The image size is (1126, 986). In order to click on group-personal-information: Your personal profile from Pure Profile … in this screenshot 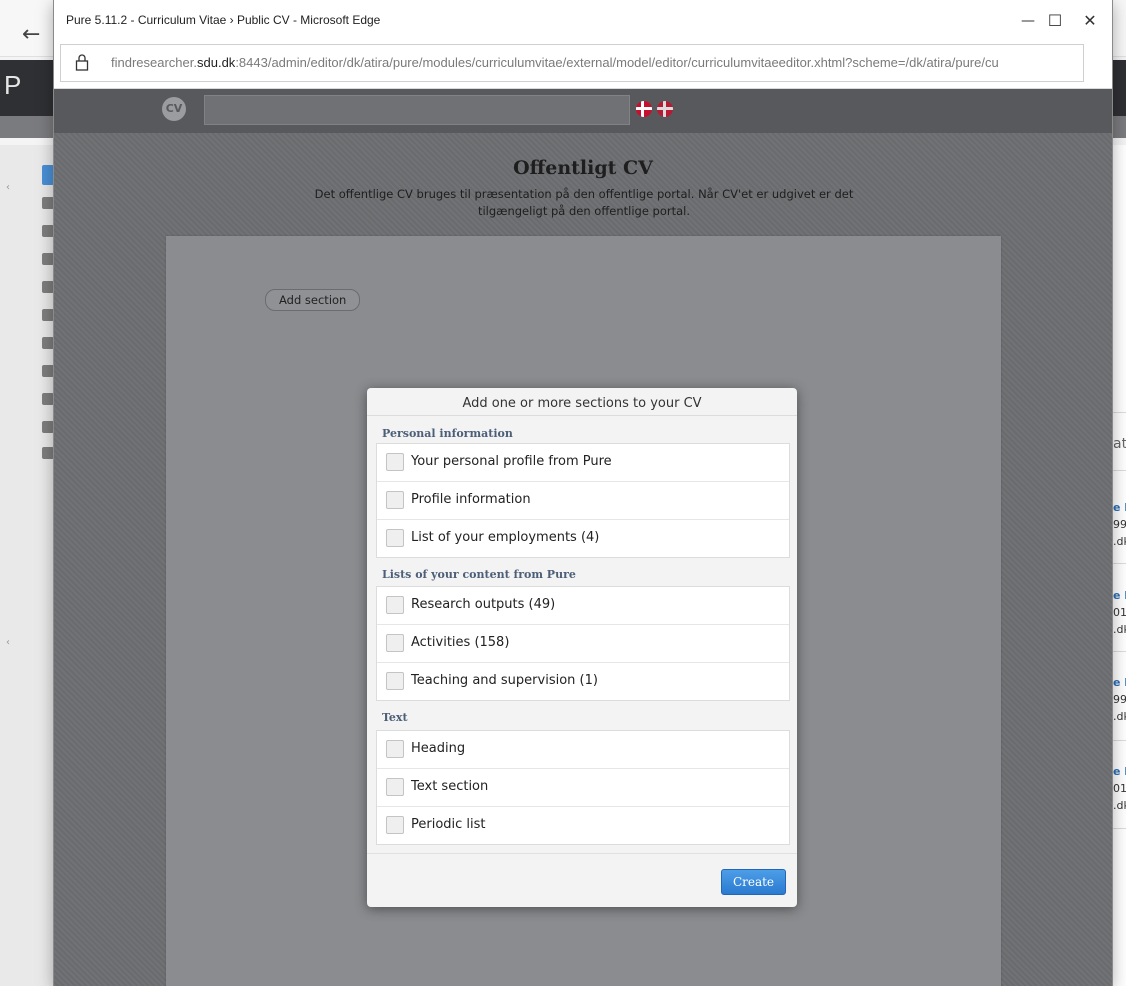, I will do `click(583, 500)`.